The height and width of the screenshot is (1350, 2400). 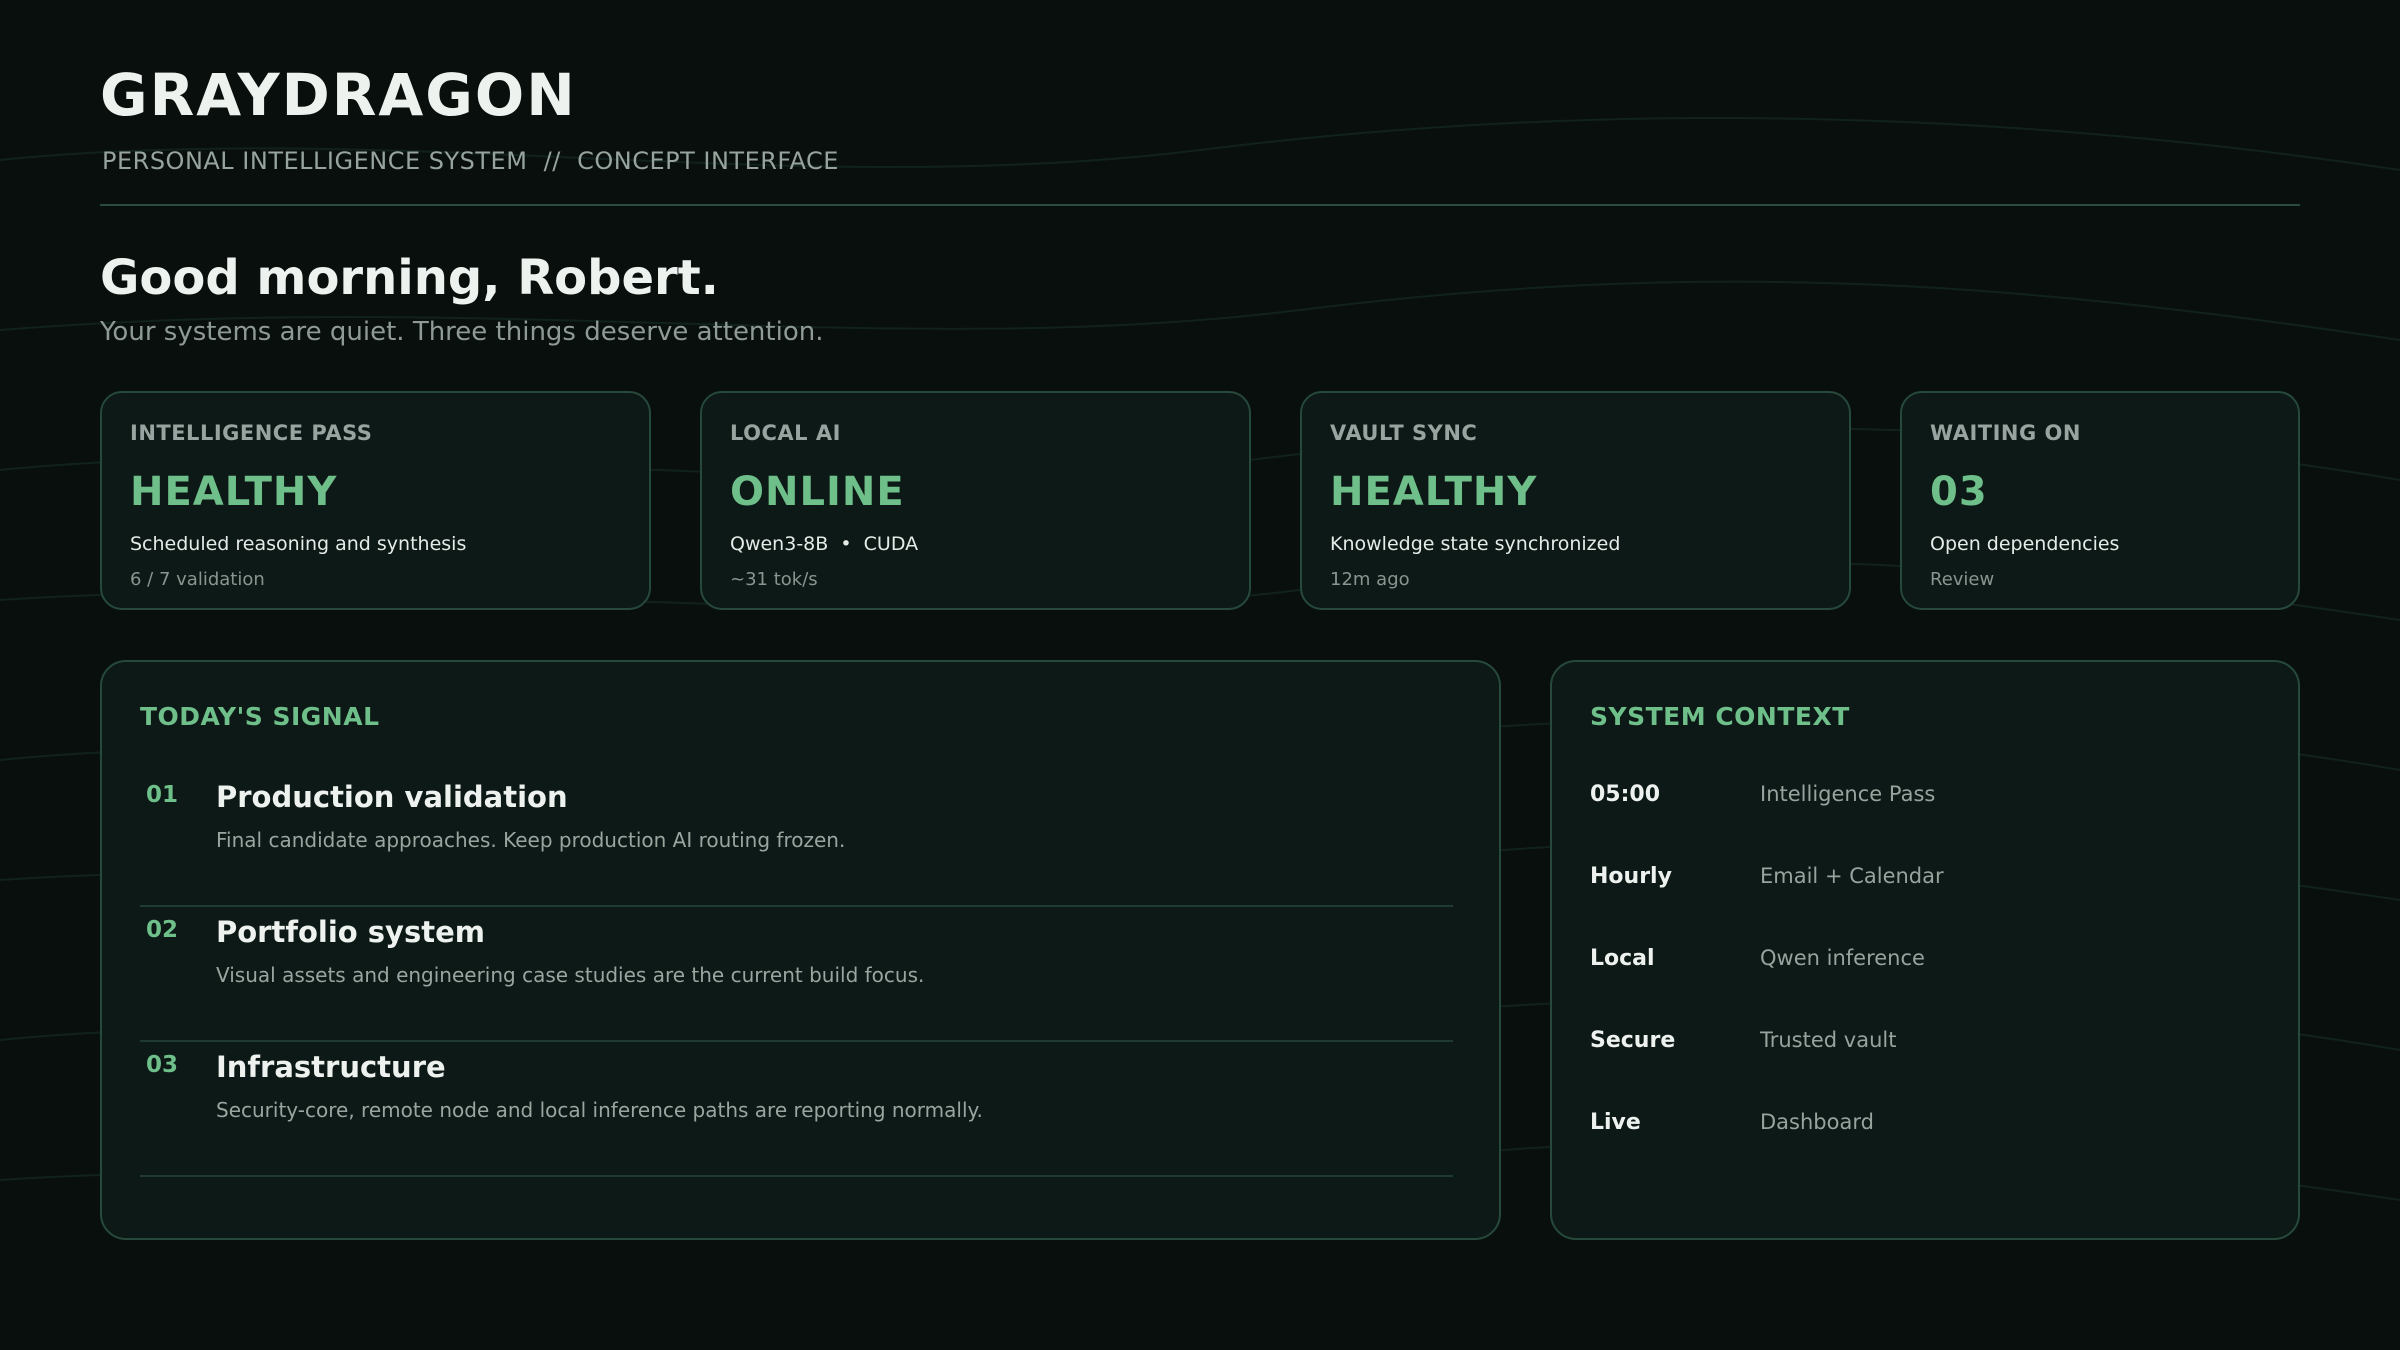 I want to click on header-divider, so click(x=1200, y=205).